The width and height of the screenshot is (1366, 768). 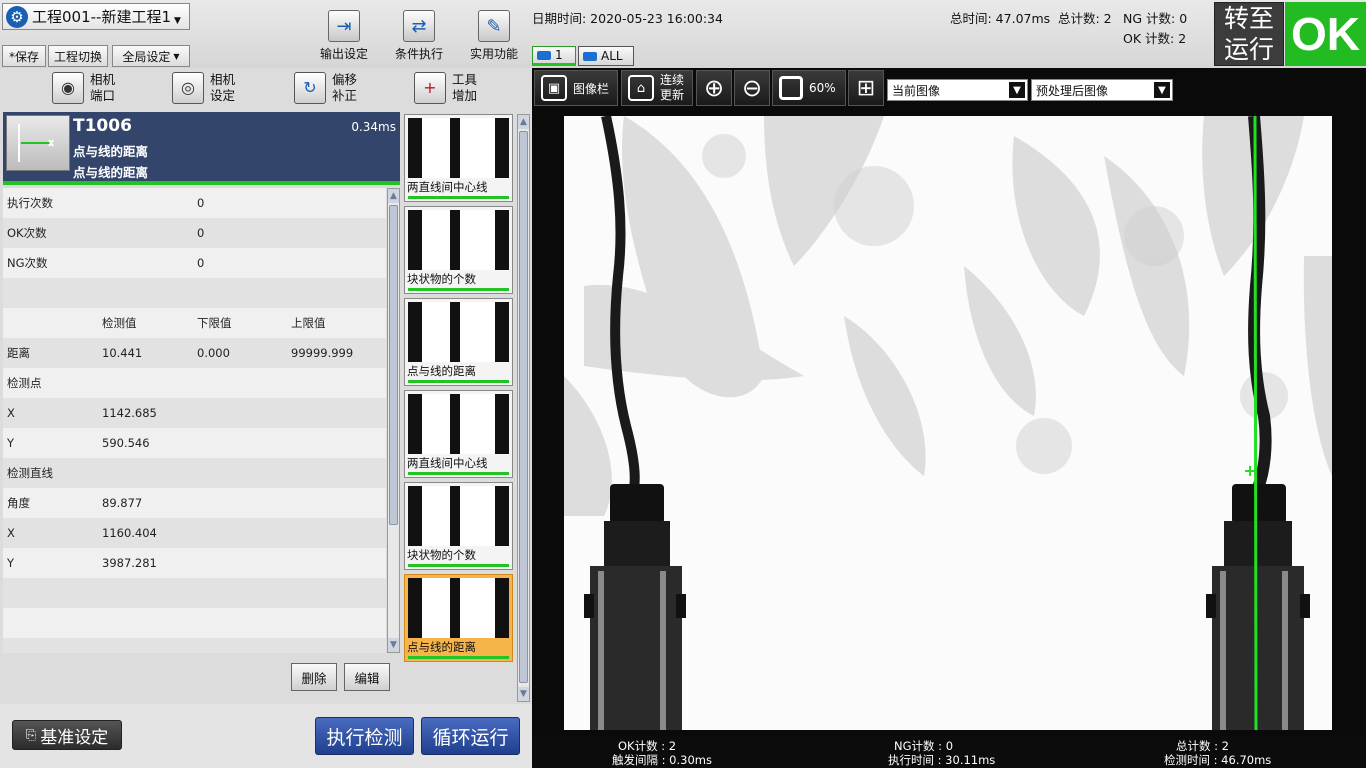 What do you see at coordinates (194, 473) in the screenshot?
I see `table-row: 检测直线` at bounding box center [194, 473].